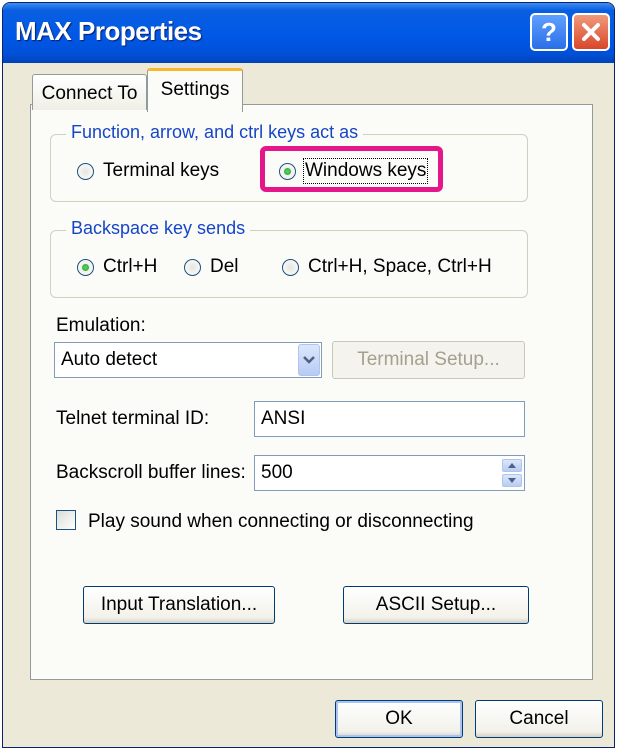 The width and height of the screenshot is (617, 750). What do you see at coordinates (224, 266) in the screenshot?
I see `radio-del-label: Del` at bounding box center [224, 266].